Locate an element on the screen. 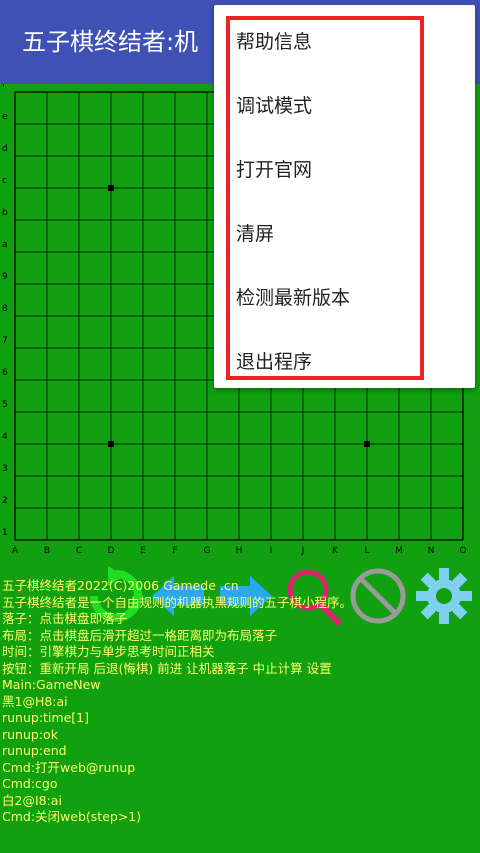 Image resolution: width=480 pixels, height=853 pixels. col-label: N is located at coordinates (431, 551).